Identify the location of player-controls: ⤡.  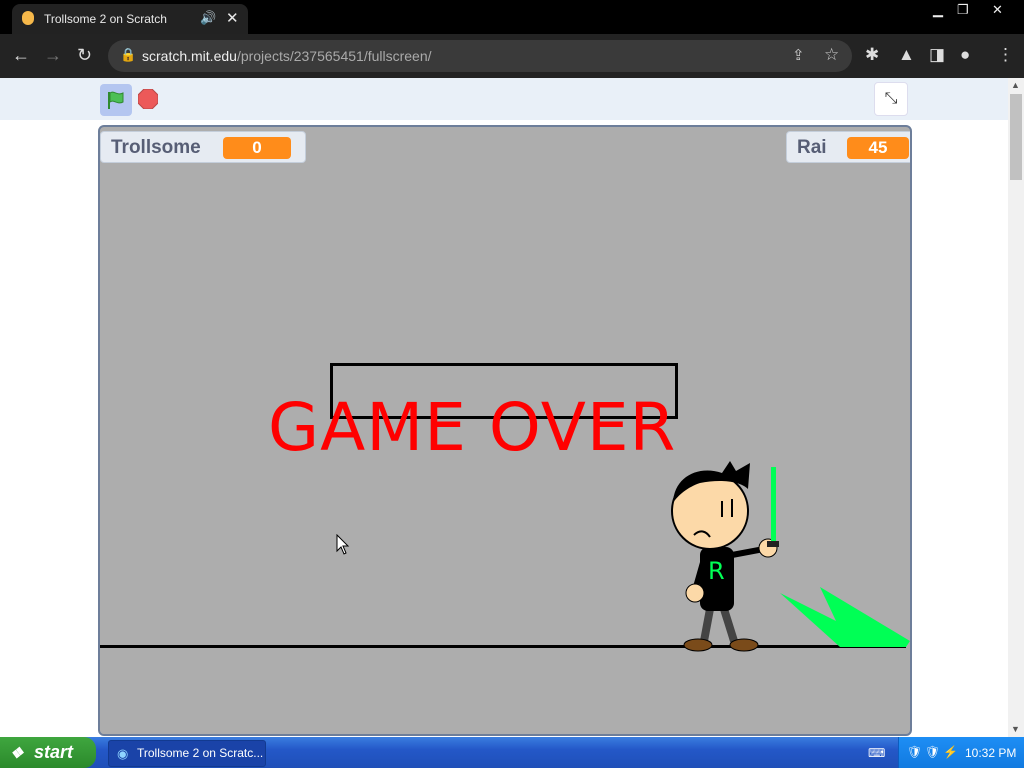
(504, 99).